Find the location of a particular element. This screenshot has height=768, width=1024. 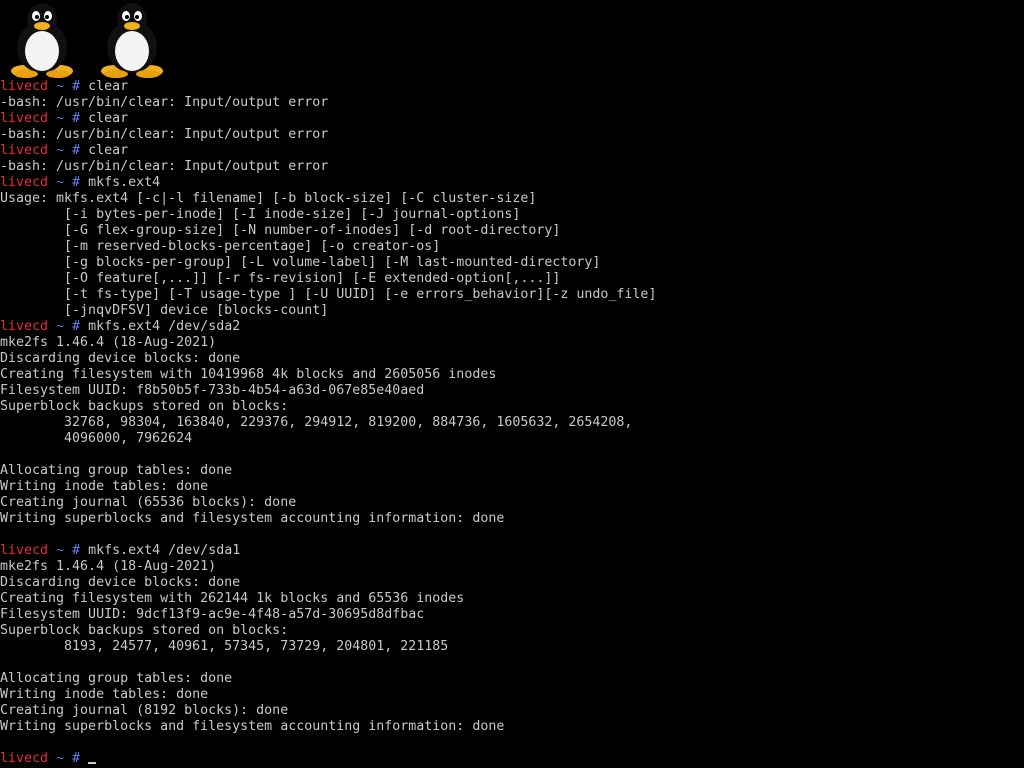

text-cursor is located at coordinates (92, 763).